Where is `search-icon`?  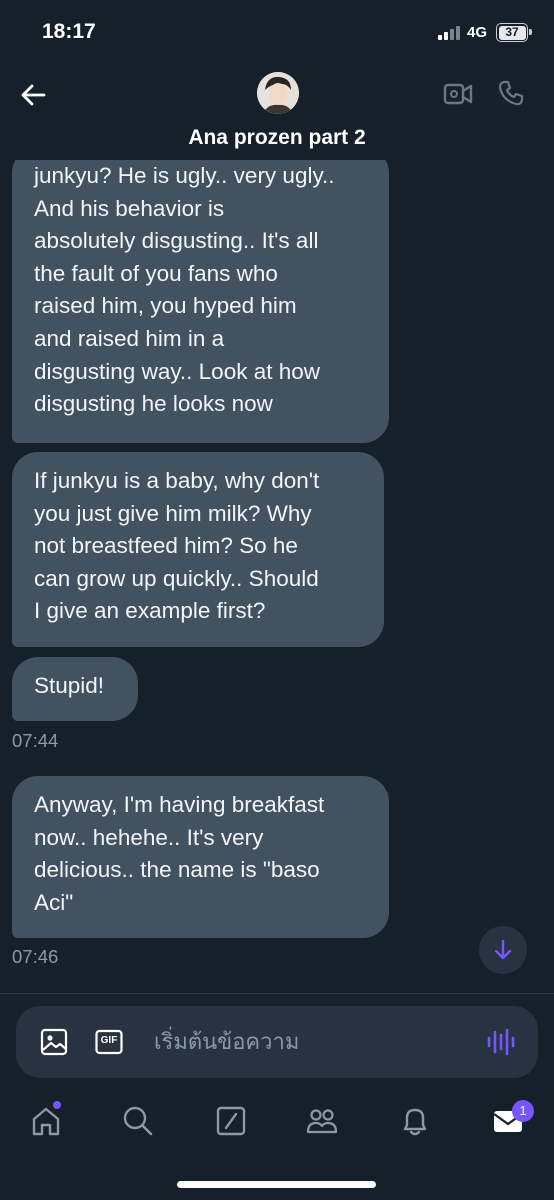
search-icon is located at coordinates (138, 1121).